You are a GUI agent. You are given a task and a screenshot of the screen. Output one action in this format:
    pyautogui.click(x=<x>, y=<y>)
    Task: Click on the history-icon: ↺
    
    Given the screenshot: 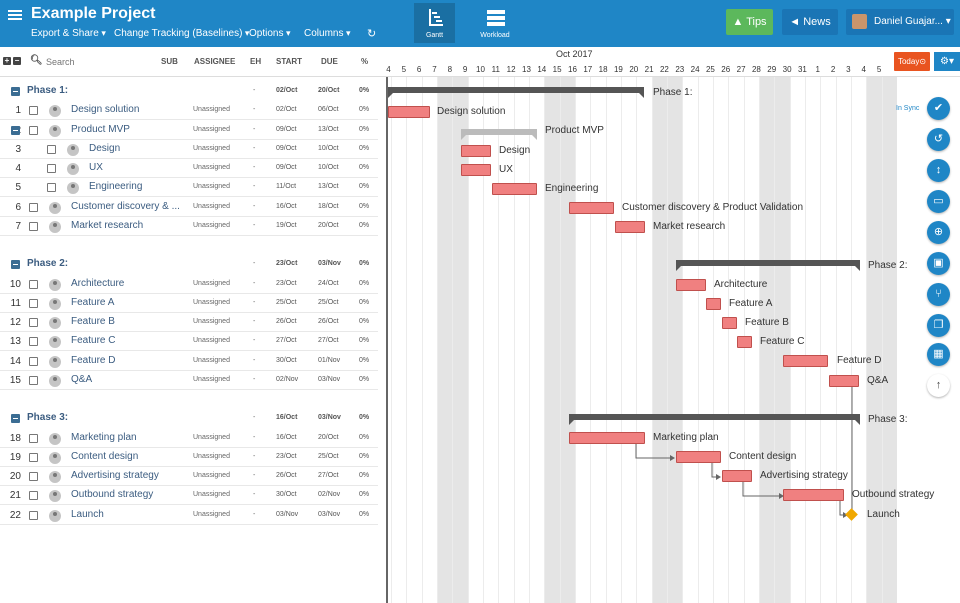 What is the action you would take?
    pyautogui.click(x=938, y=139)
    